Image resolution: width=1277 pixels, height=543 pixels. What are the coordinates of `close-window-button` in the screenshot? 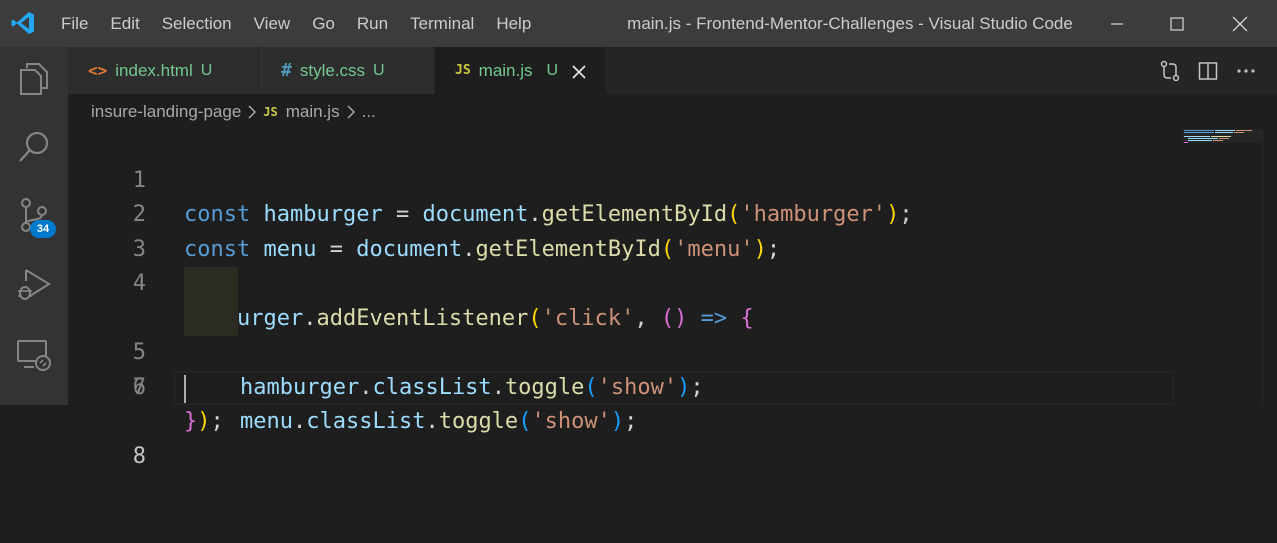 It's located at (1240, 23).